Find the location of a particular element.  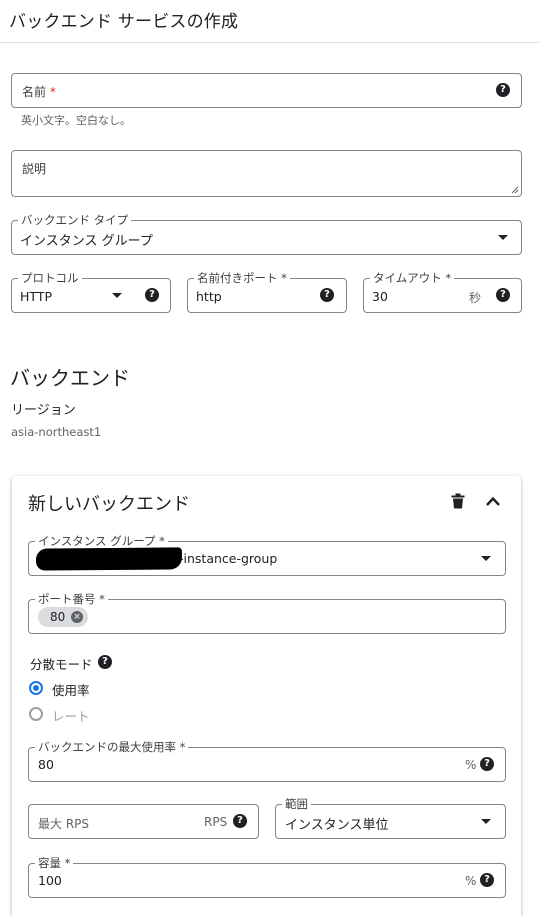

instance-group-label: インスタンス グループ * is located at coordinates (101, 541).